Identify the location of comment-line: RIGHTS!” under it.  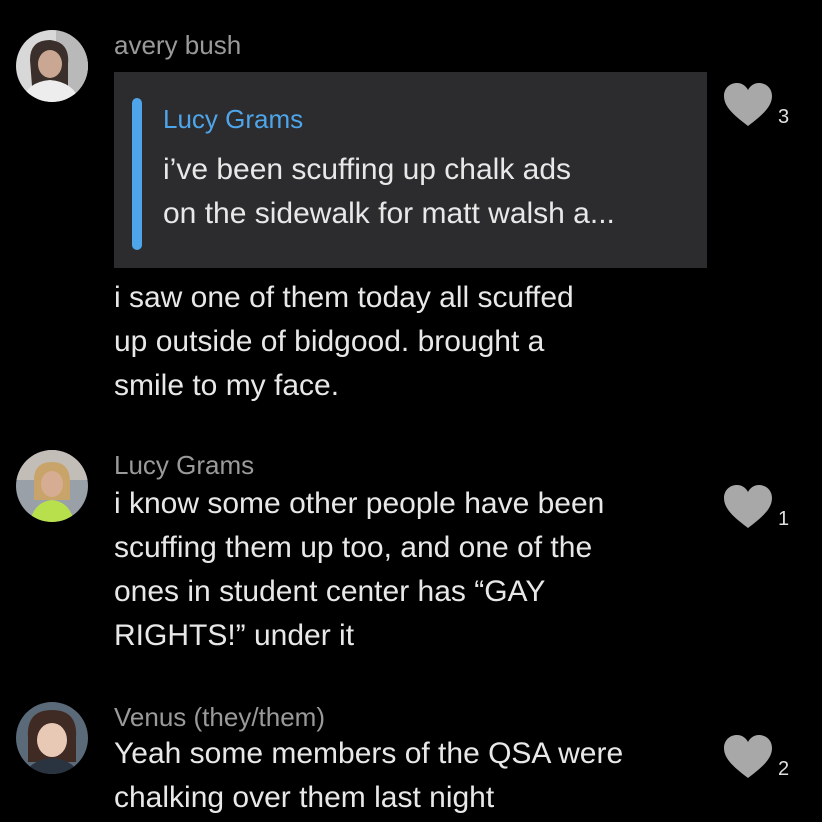
(234, 635).